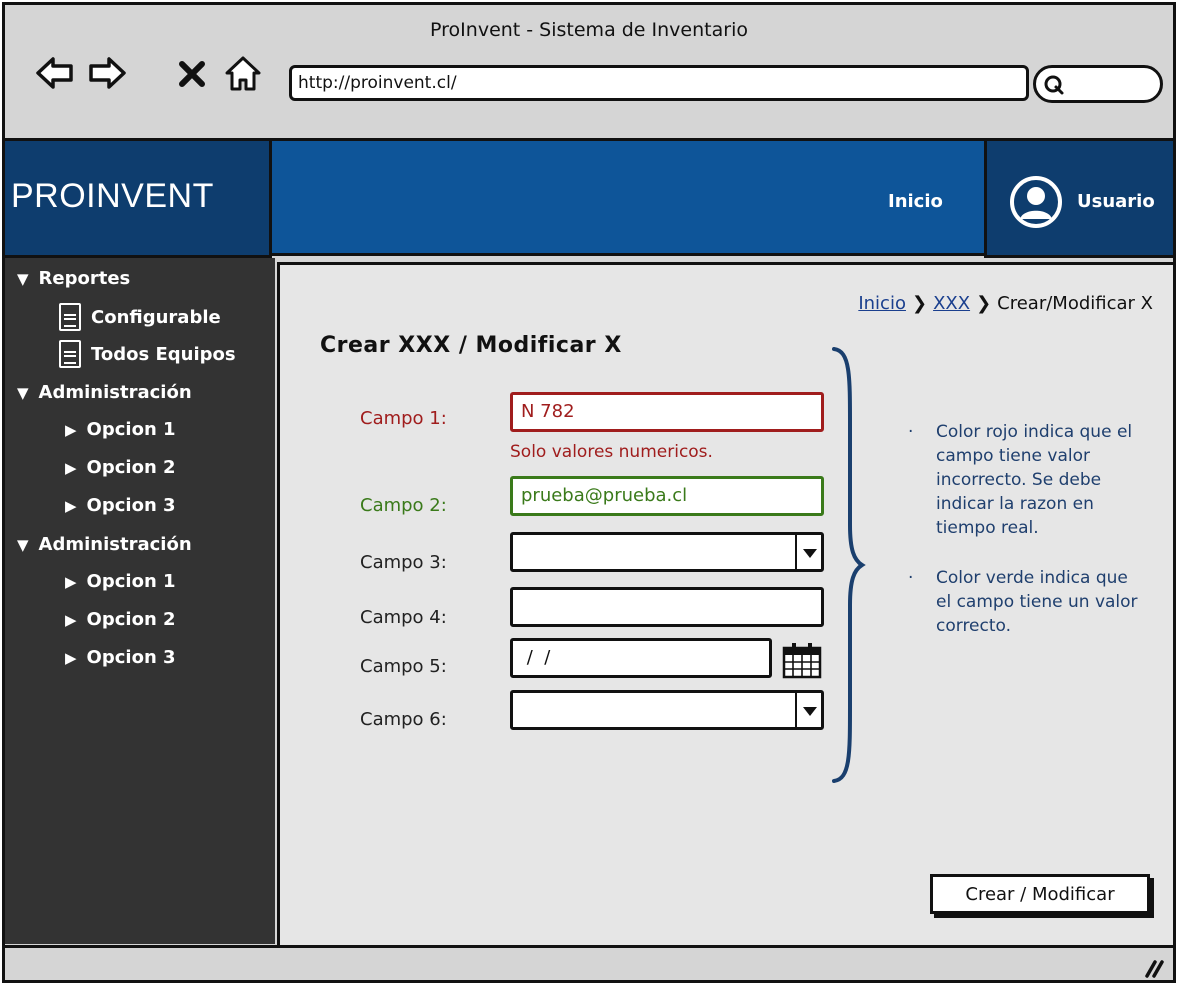  Describe the element at coordinates (403, 666) in the screenshot. I see `field-label-campo-5: Campo 5:` at that location.